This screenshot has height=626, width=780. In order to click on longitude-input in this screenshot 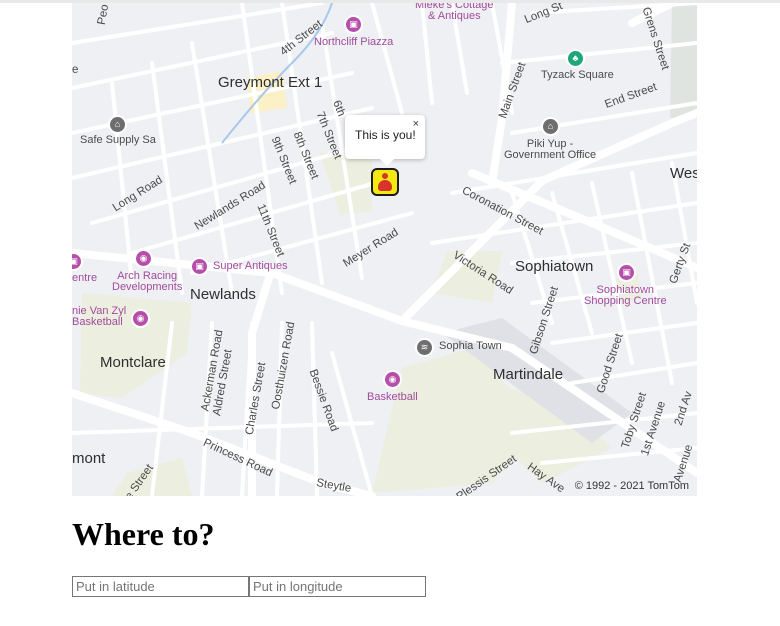, I will do `click(337, 586)`.